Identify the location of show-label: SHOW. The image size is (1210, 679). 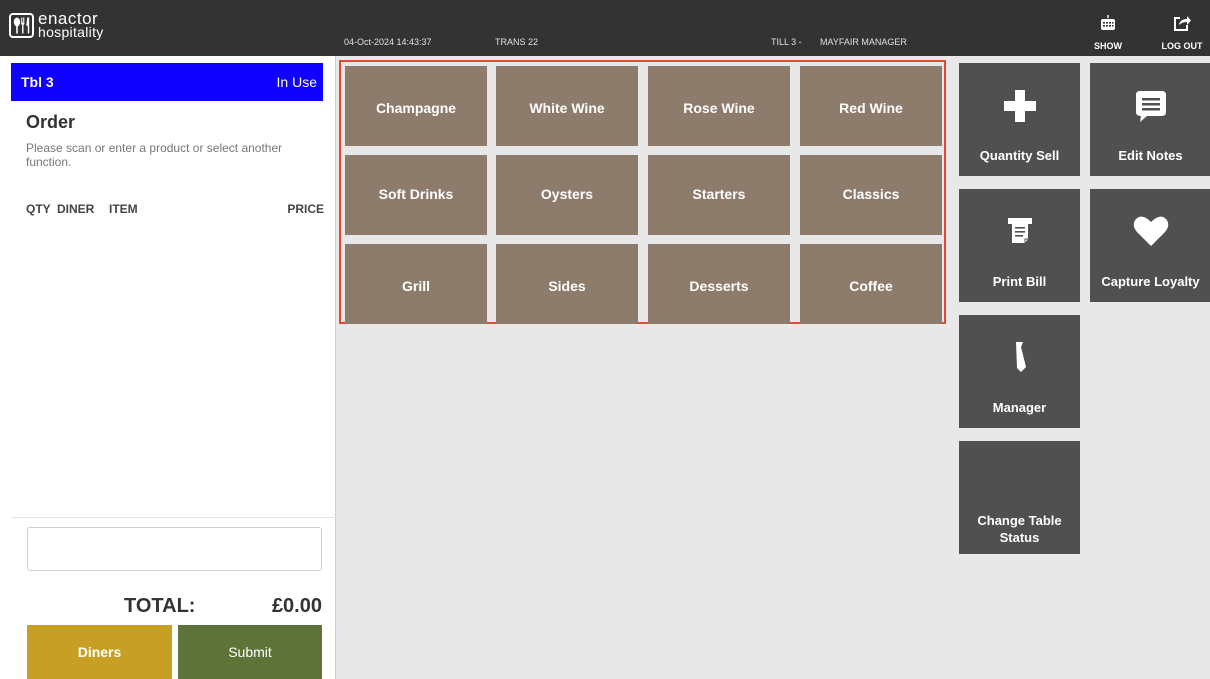
(1108, 46).